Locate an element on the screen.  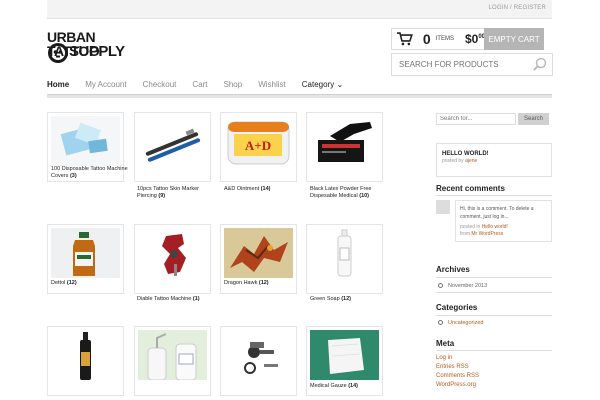
meta-link-wordpress: WordPress.org is located at coordinates (456, 385).